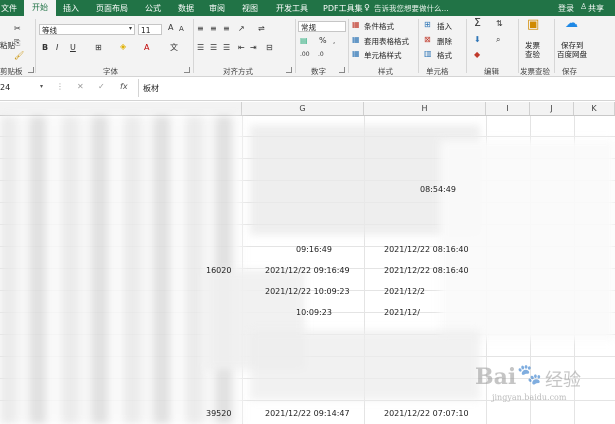 This screenshot has width=615, height=424. I want to click on table-format-icon: ▦, so click(356, 39).